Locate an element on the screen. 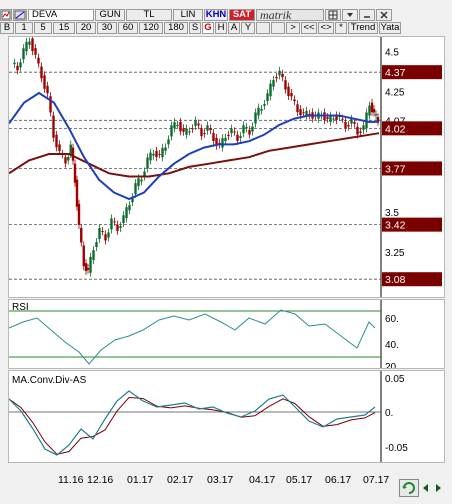 Image resolution: width=452 pixels, height=504 pixels. interval-a: A is located at coordinates (234, 28).